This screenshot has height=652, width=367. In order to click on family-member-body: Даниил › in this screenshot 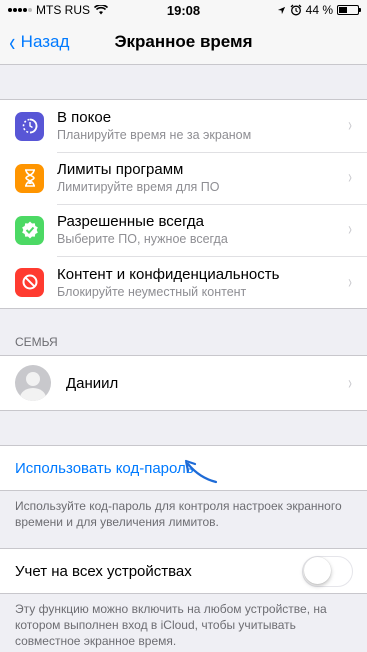, I will do `click(216, 383)`.